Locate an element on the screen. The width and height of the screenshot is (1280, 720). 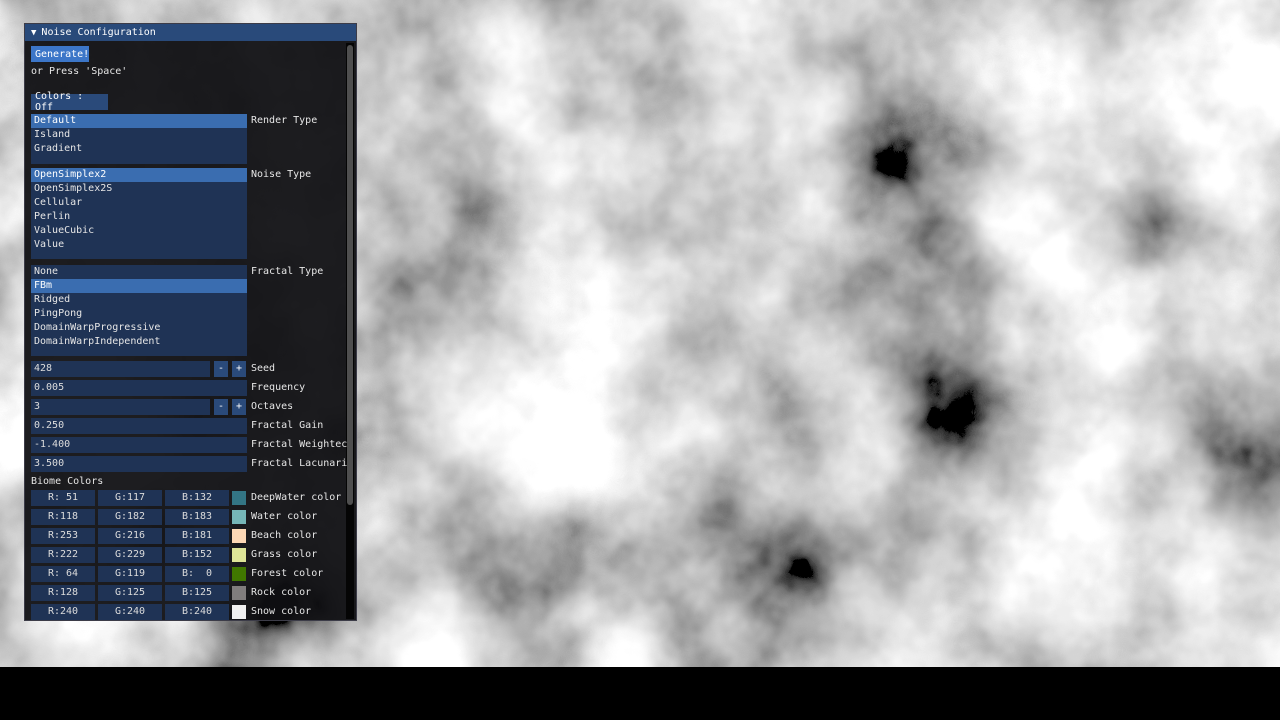
bottom-letterbox is located at coordinates (640, 693).